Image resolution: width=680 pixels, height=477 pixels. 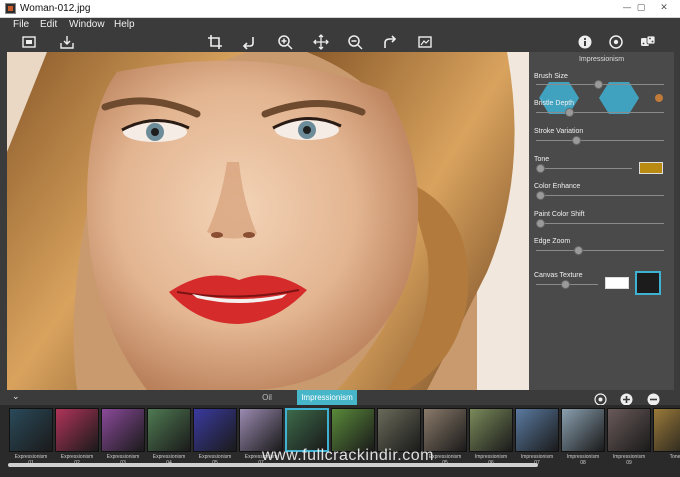 I want to click on app-icon, so click(x=10, y=8).